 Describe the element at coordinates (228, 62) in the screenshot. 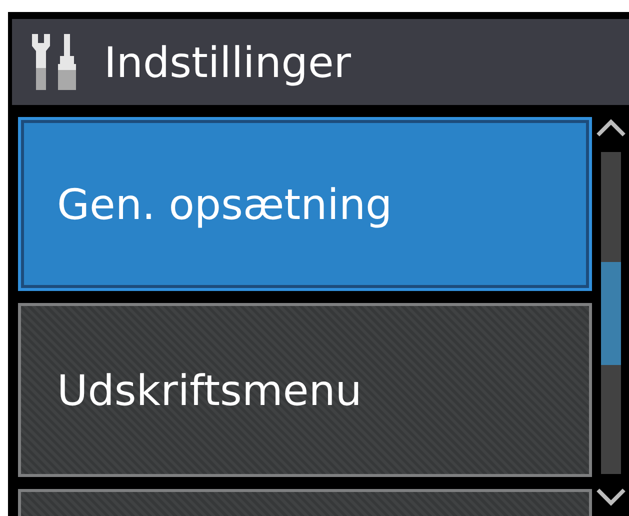

I see `screen-title: Indstillinger` at that location.